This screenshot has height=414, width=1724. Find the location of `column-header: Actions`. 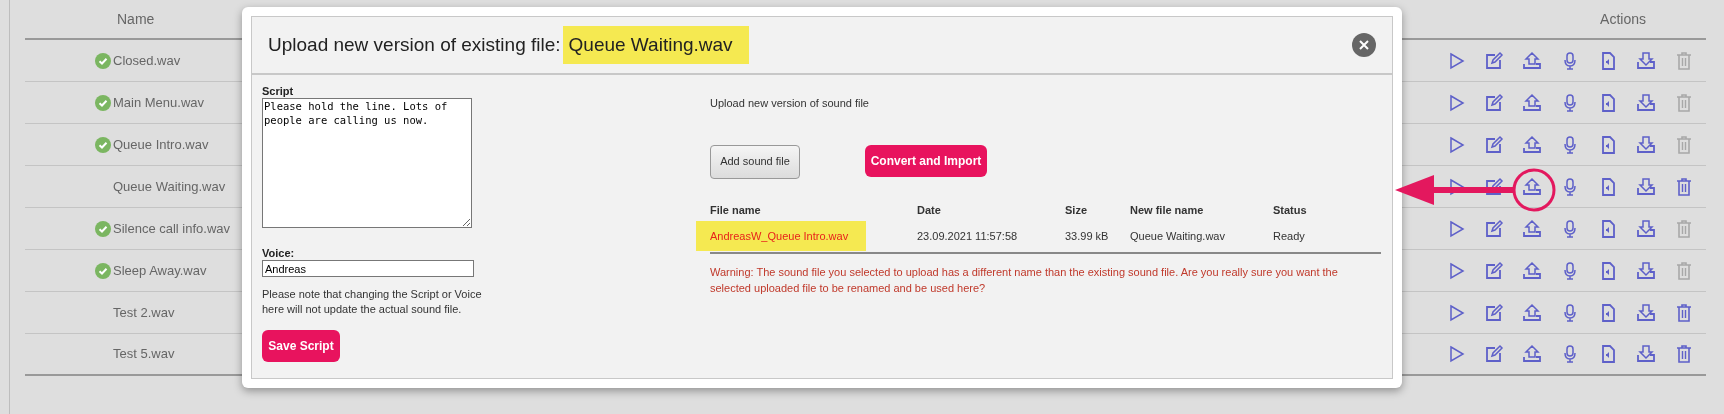

column-header: Actions is located at coordinates (1623, 19).